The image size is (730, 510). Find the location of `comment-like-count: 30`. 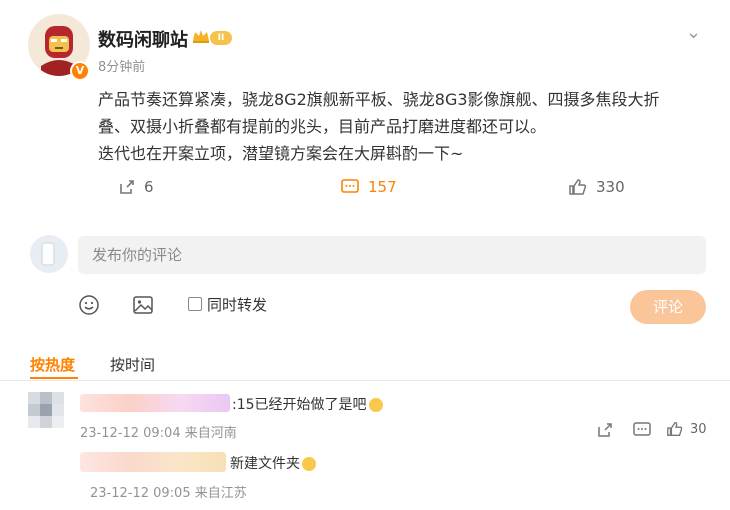

comment-like-count: 30 is located at coordinates (698, 429).